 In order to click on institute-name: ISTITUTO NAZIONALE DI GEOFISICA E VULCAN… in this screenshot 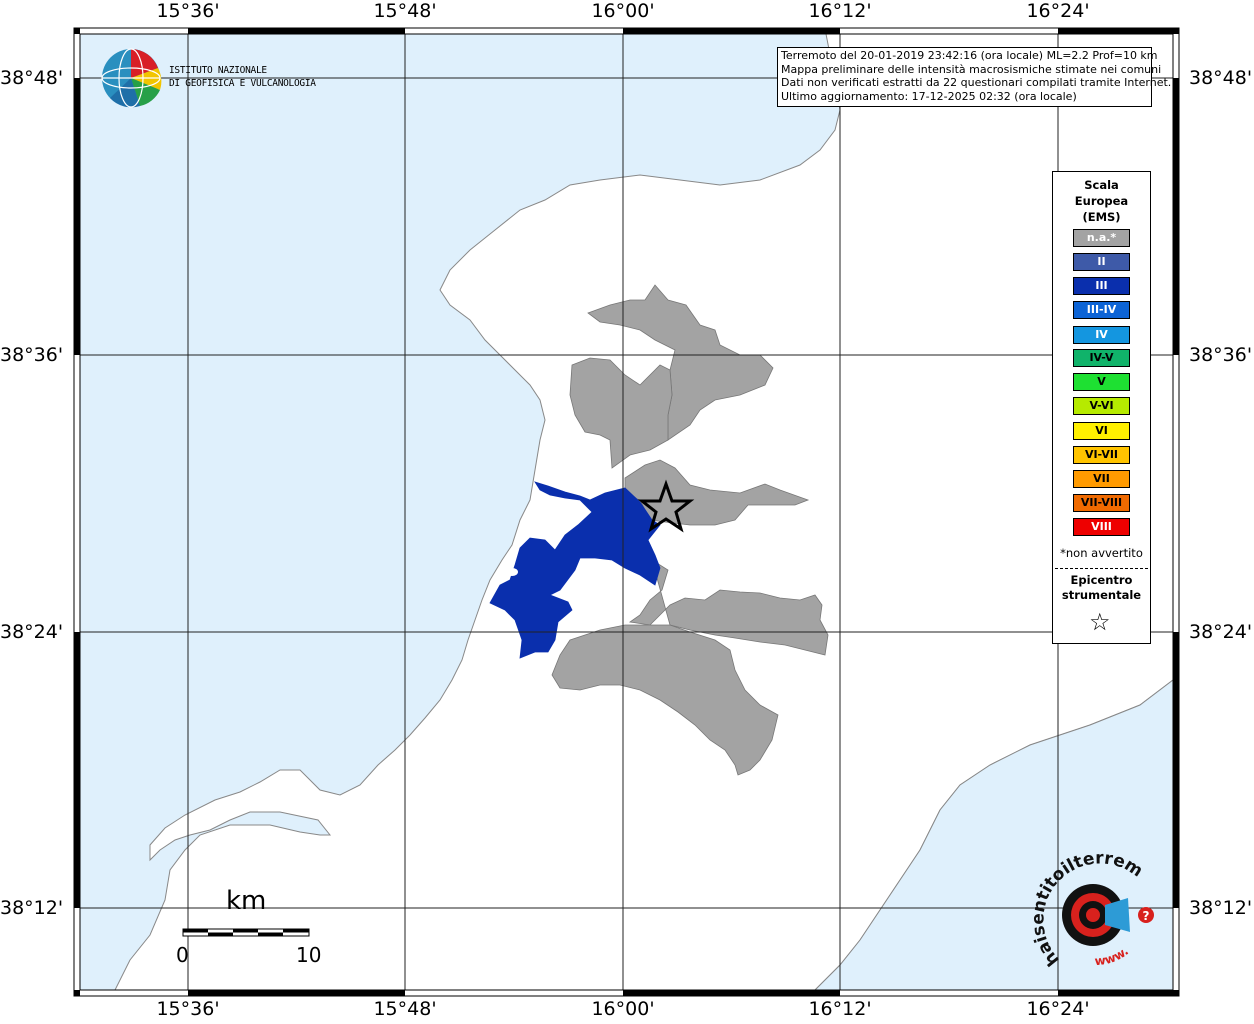, I will do `click(242, 77)`.